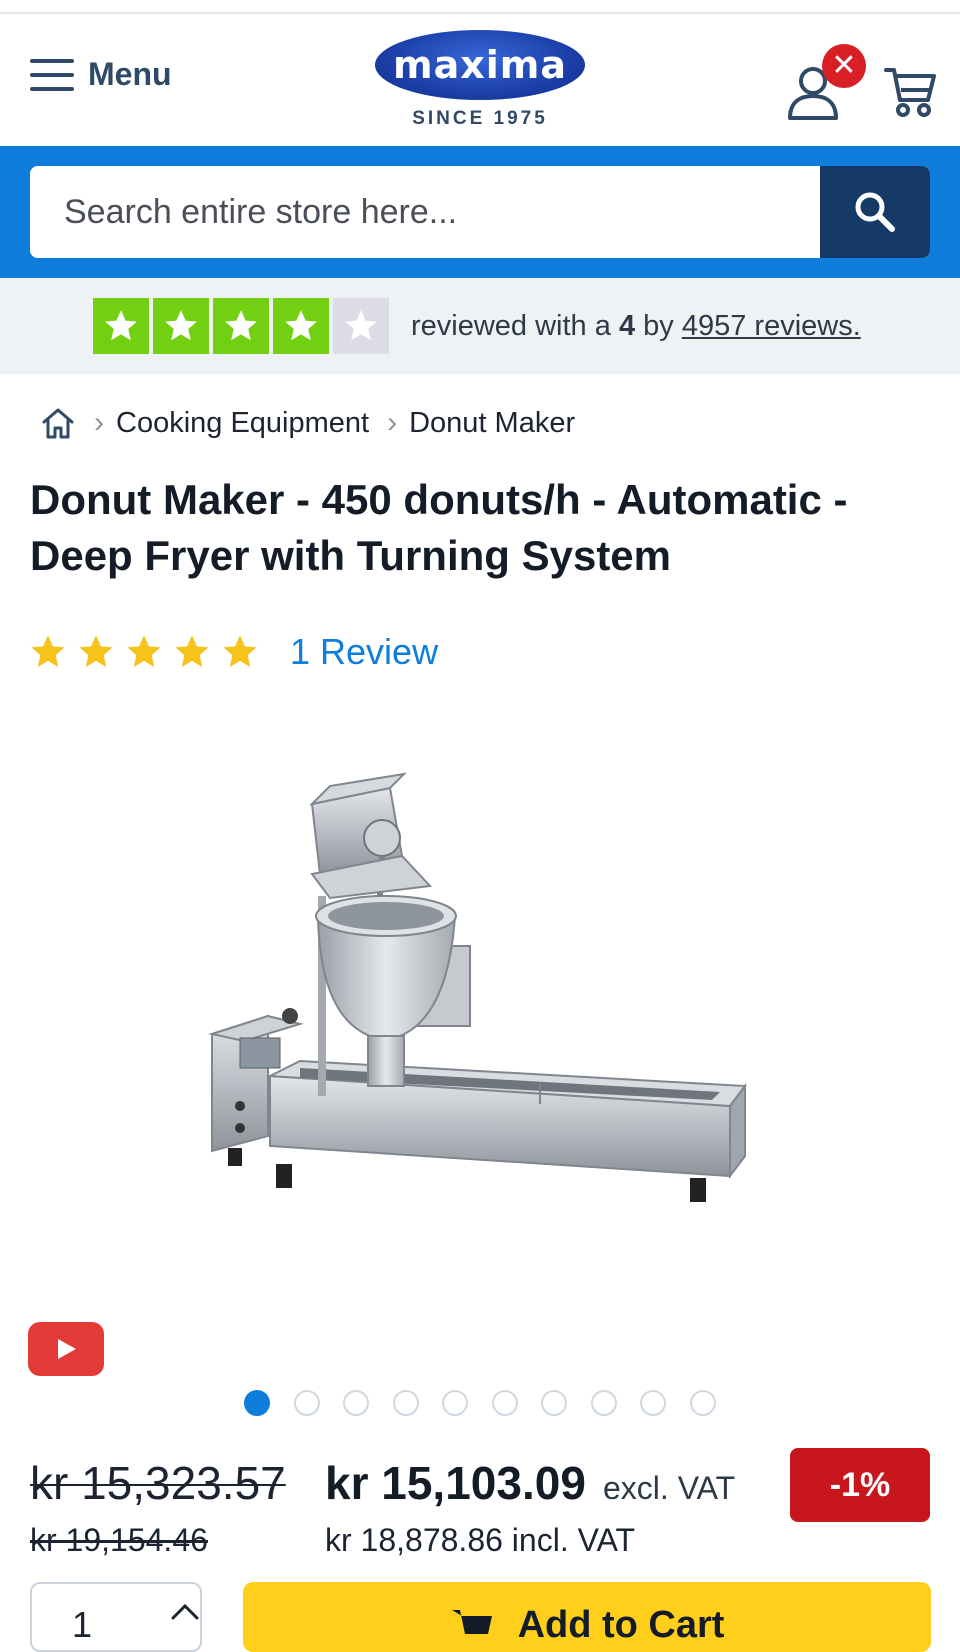 Image resolution: width=960 pixels, height=1652 pixels. Describe the element at coordinates (477, 987) in the screenshot. I see `product-image` at that location.